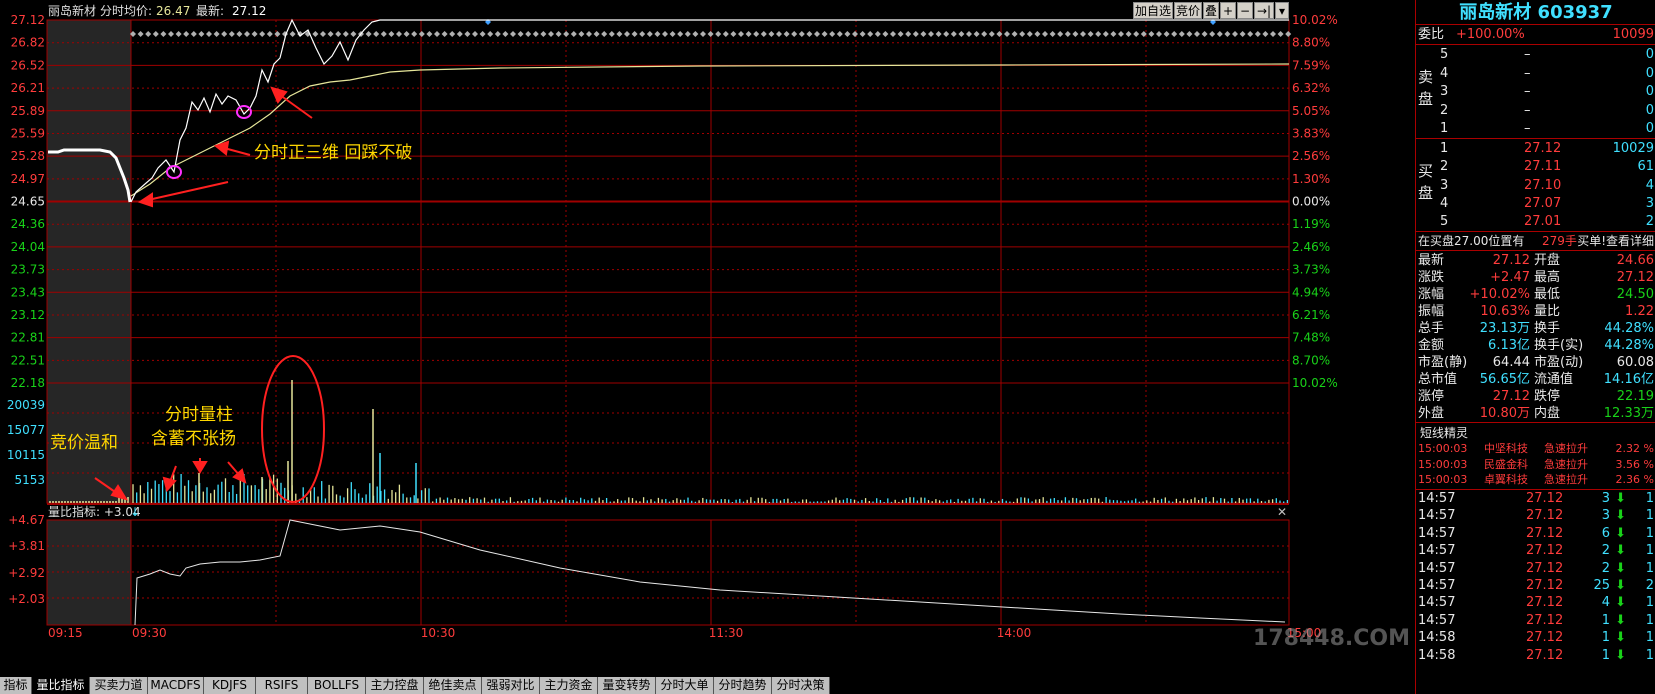  Describe the element at coordinates (1535, 111) in the screenshot. I see `ask-row: 2 – 0` at that location.